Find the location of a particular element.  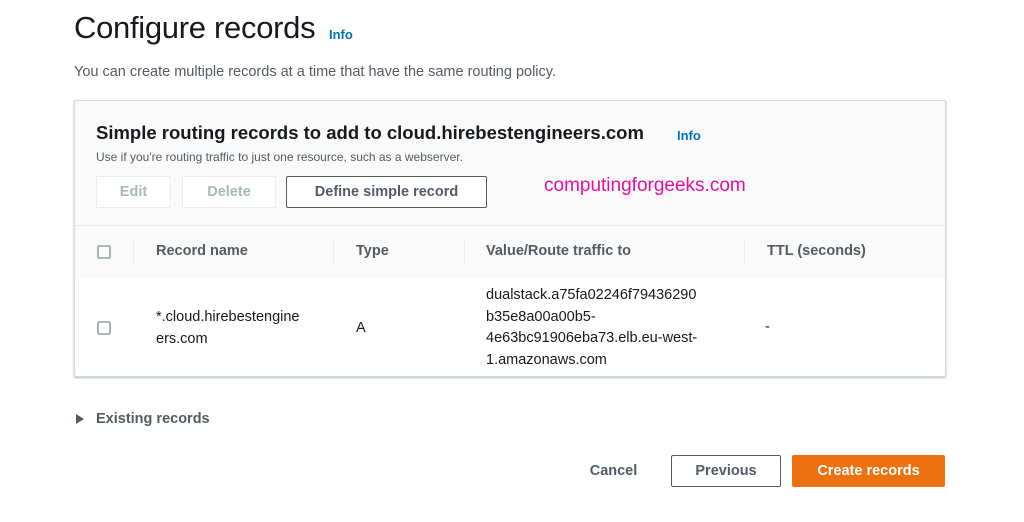

define-simple-record-button: Define simple record is located at coordinates (386, 192).